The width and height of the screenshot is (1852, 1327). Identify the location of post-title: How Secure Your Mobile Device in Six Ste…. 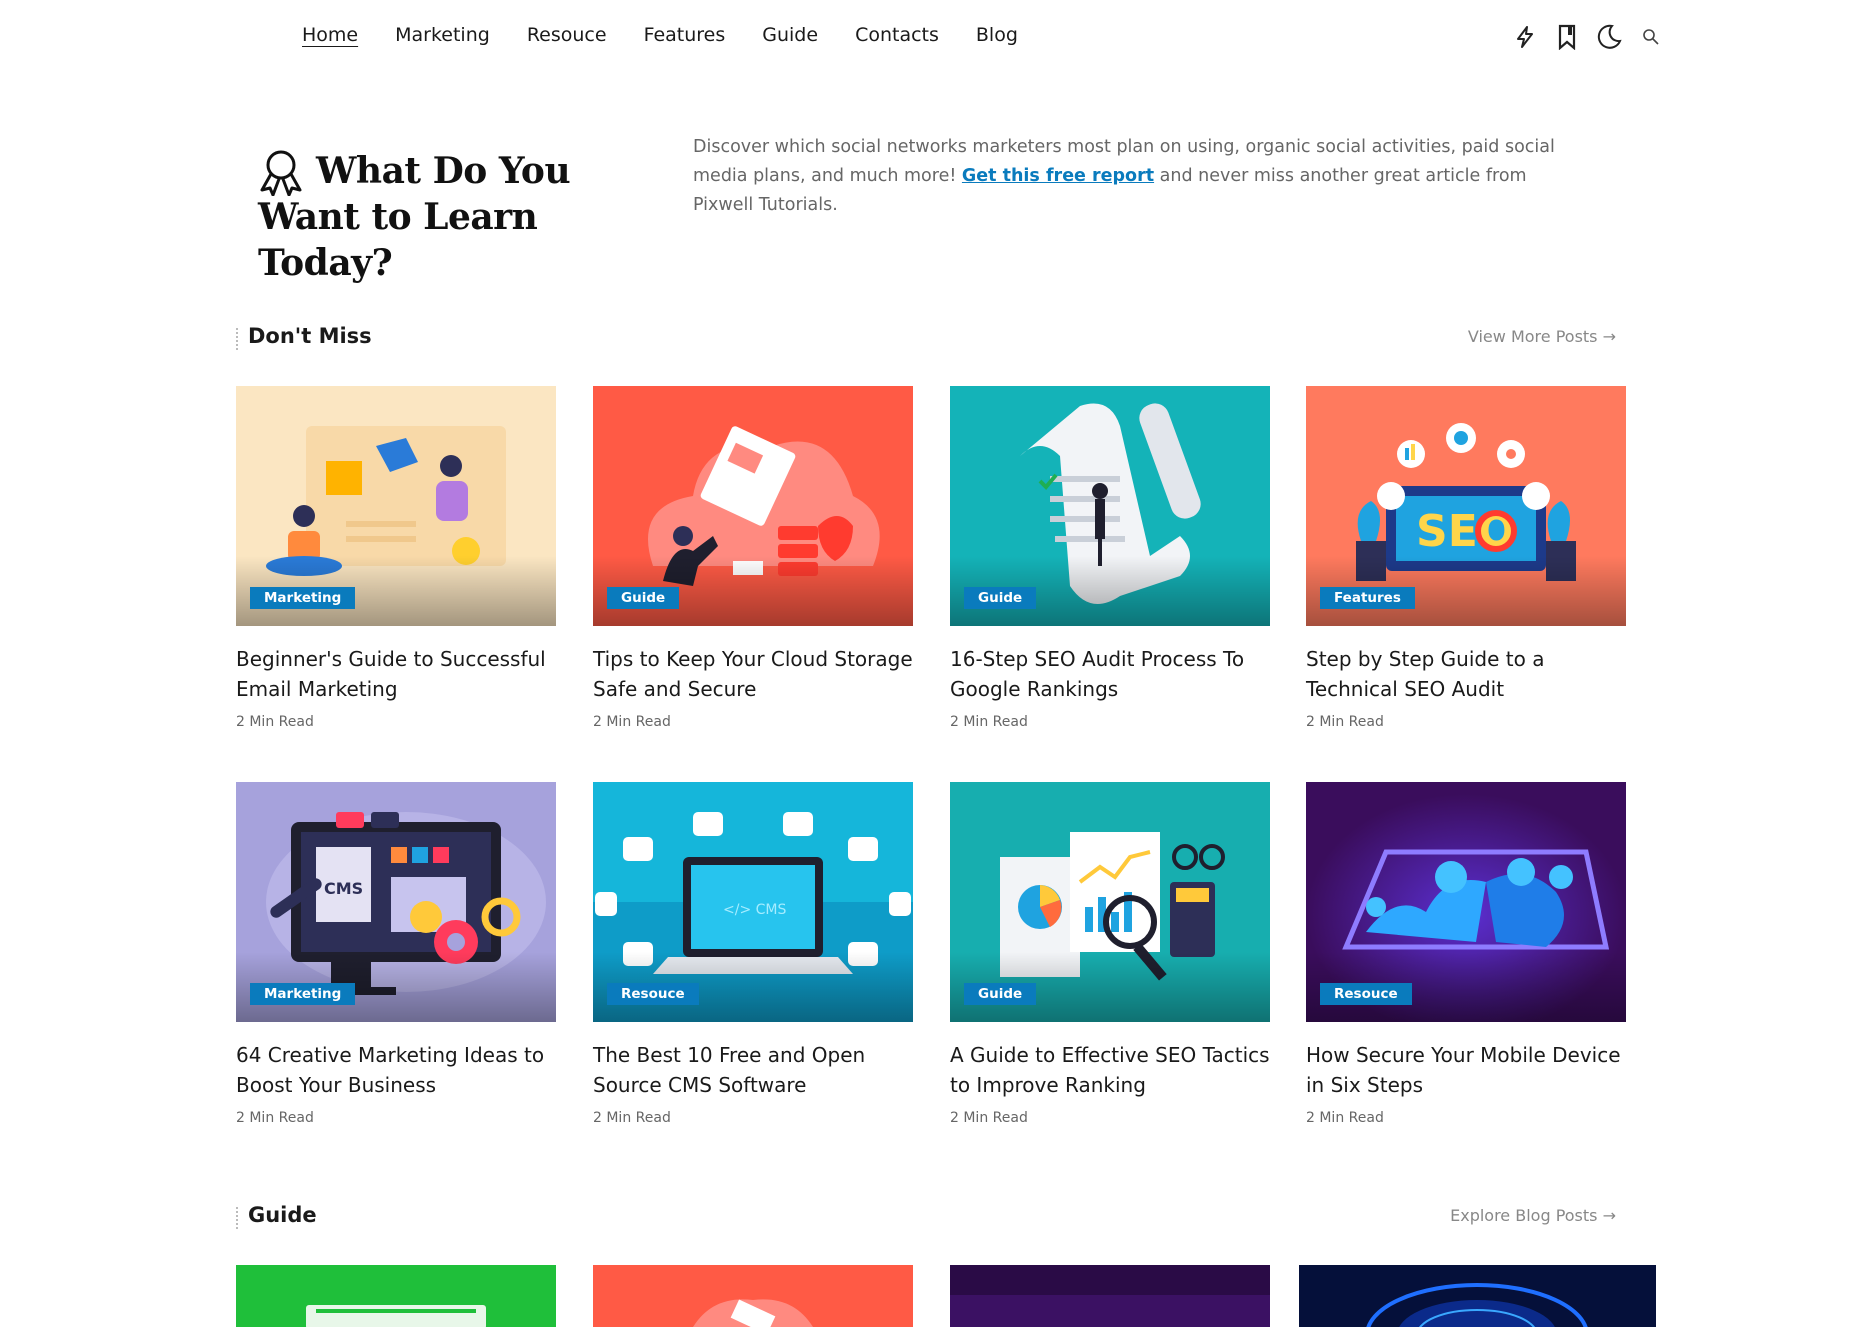
(1466, 1070).